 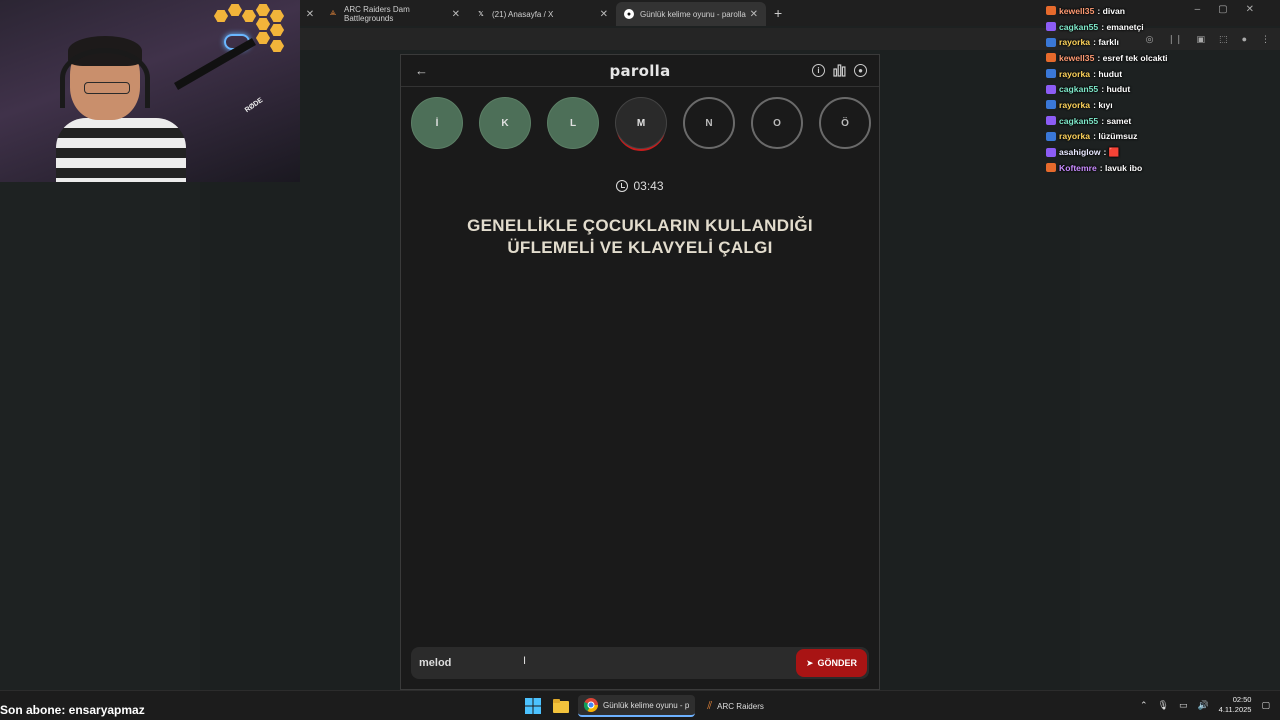 What do you see at coordinates (333, 13) in the screenshot?
I see `arc-raiders-icon: ⟁` at bounding box center [333, 13].